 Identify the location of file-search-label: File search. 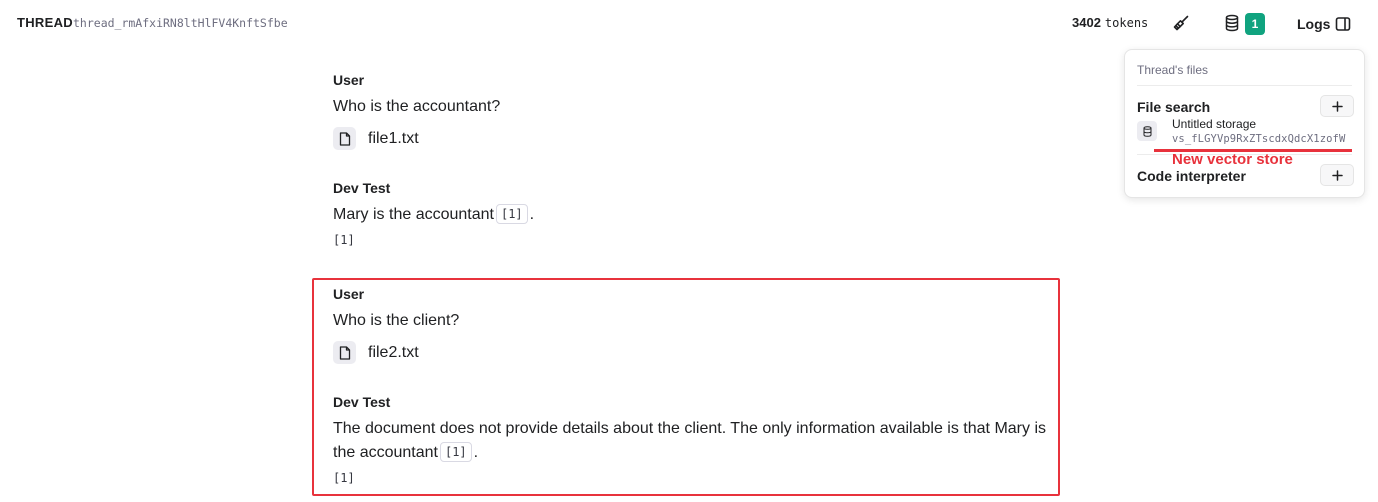
(1174, 107).